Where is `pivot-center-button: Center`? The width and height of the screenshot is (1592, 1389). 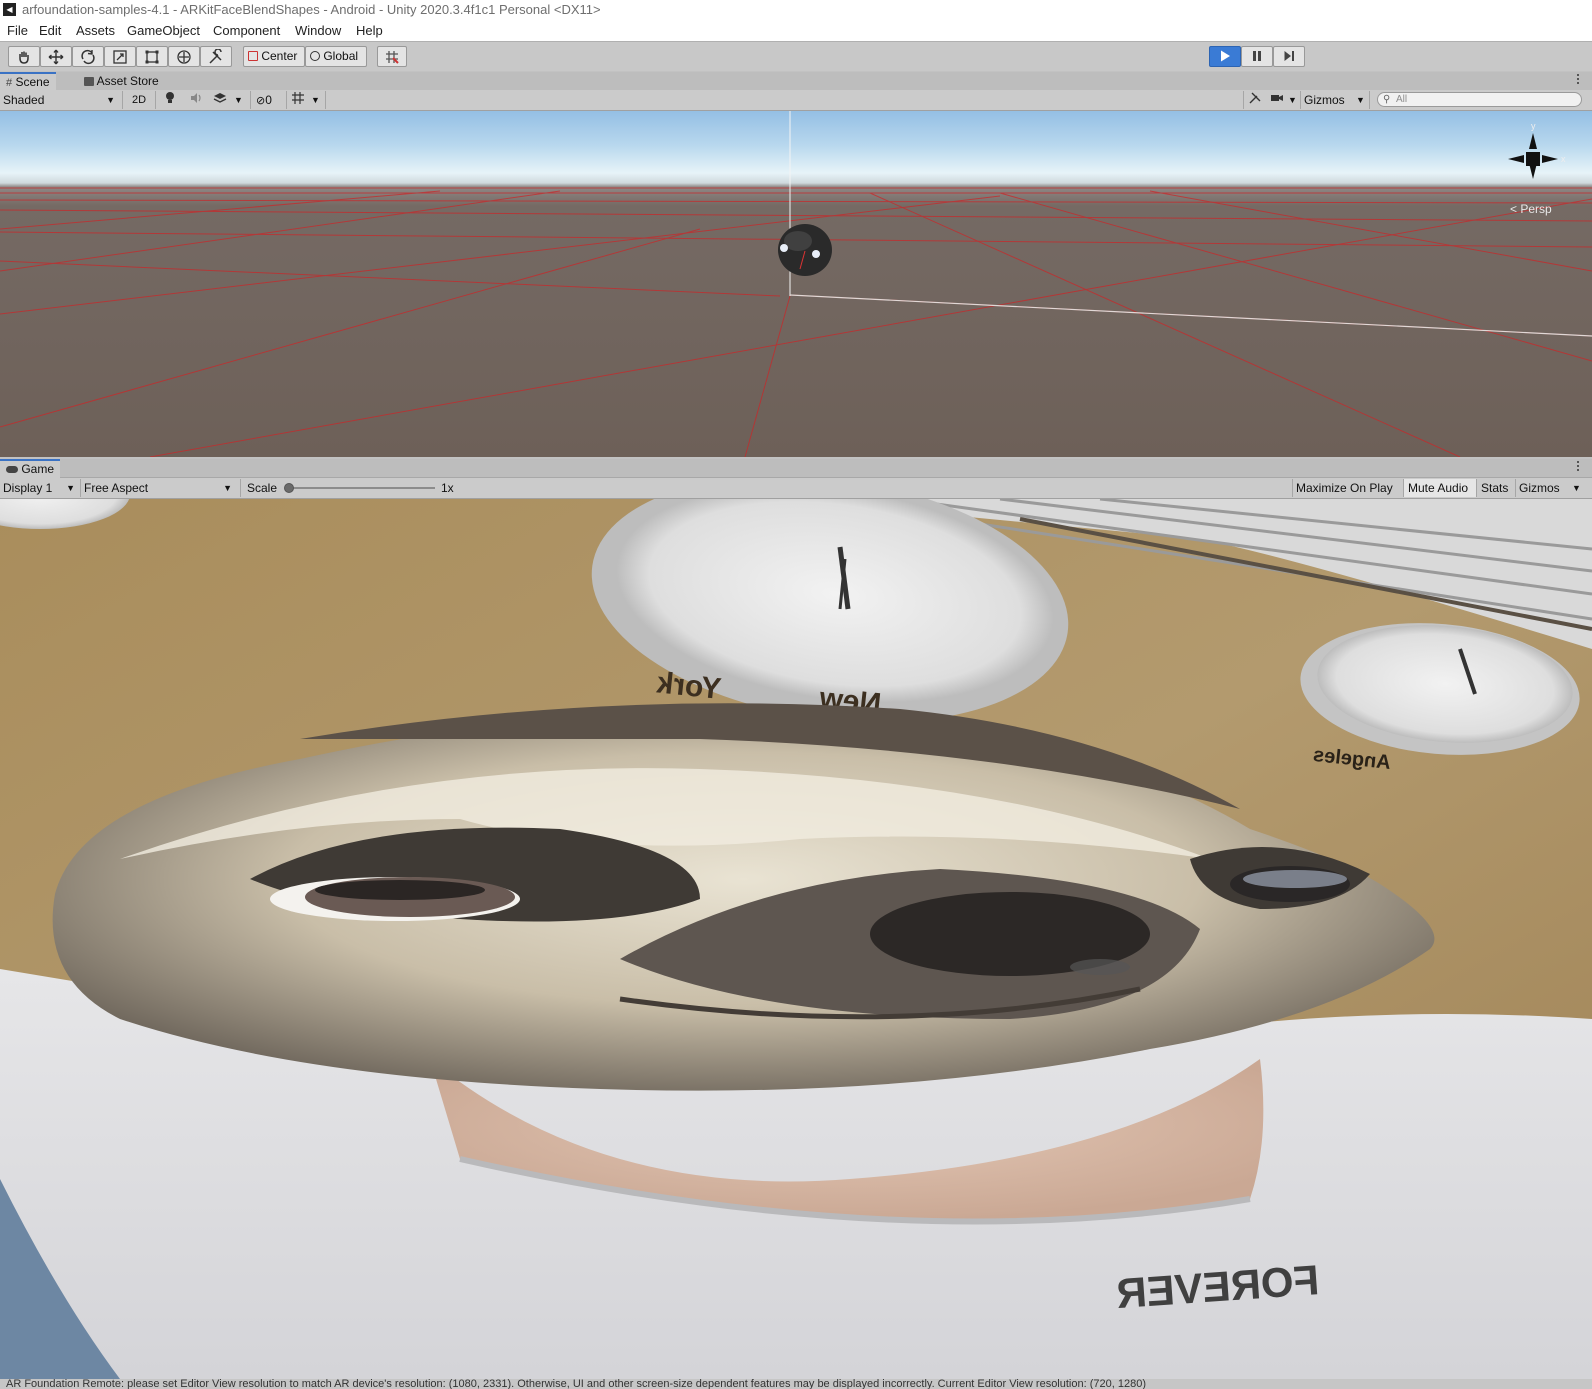
pivot-center-button: Center is located at coordinates (274, 56).